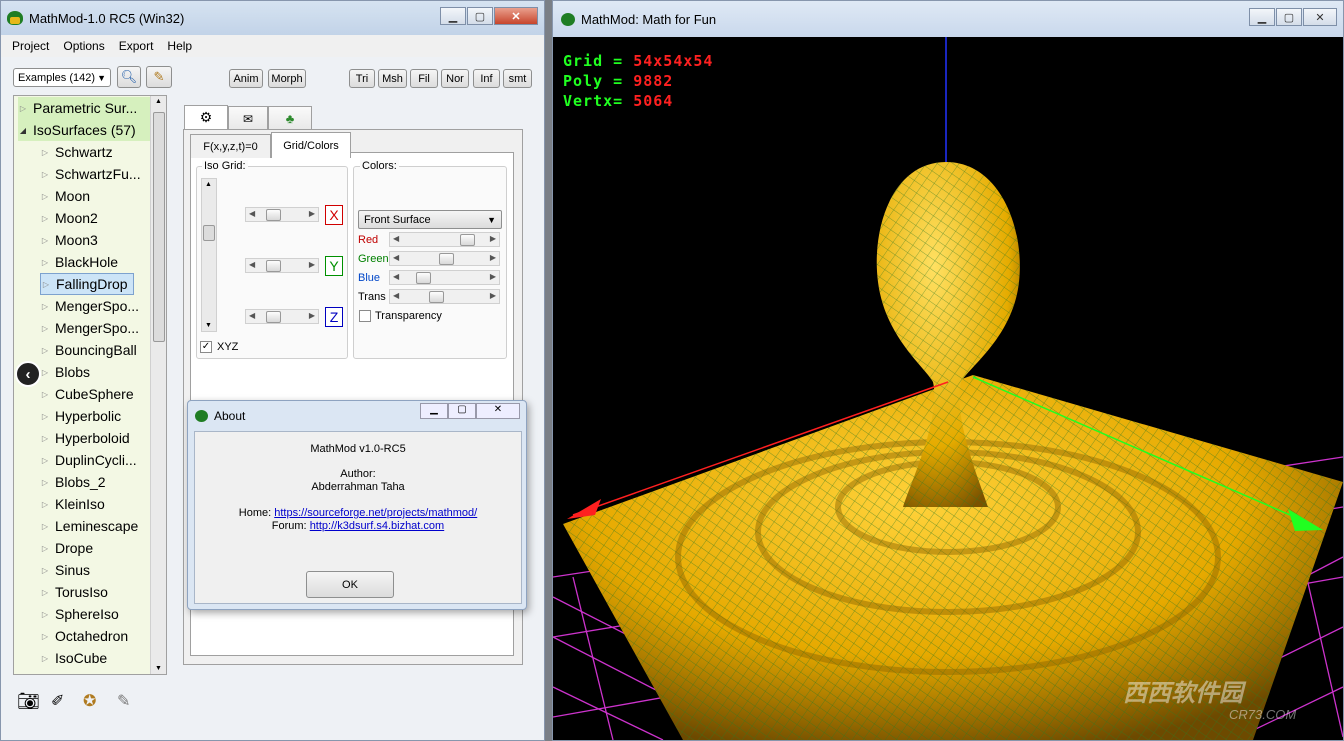  What do you see at coordinates (87, 262) in the screenshot?
I see `tree-item-label: BlackHole` at bounding box center [87, 262].